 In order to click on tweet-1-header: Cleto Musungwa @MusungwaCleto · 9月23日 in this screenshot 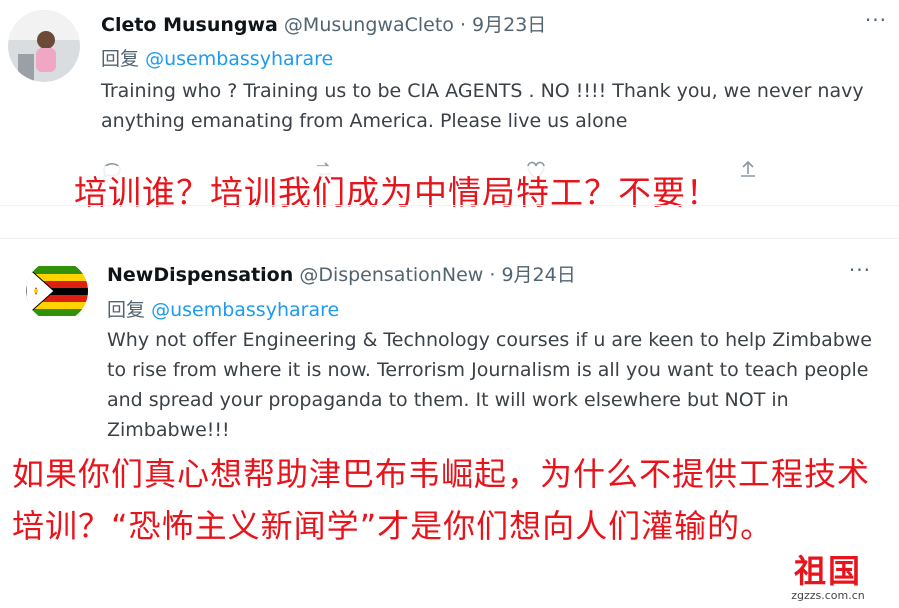, I will do `click(323, 23)`.